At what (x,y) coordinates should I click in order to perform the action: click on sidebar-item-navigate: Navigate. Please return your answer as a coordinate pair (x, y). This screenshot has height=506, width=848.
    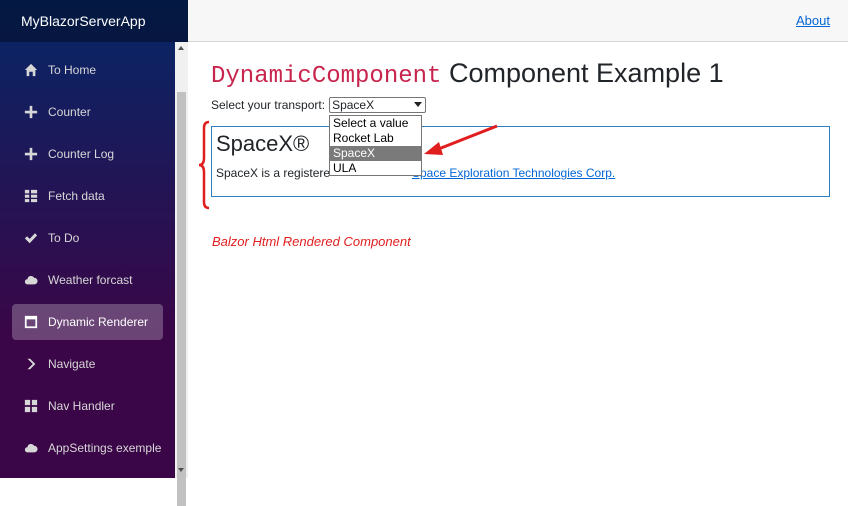
    Looking at the image, I should click on (87, 364).